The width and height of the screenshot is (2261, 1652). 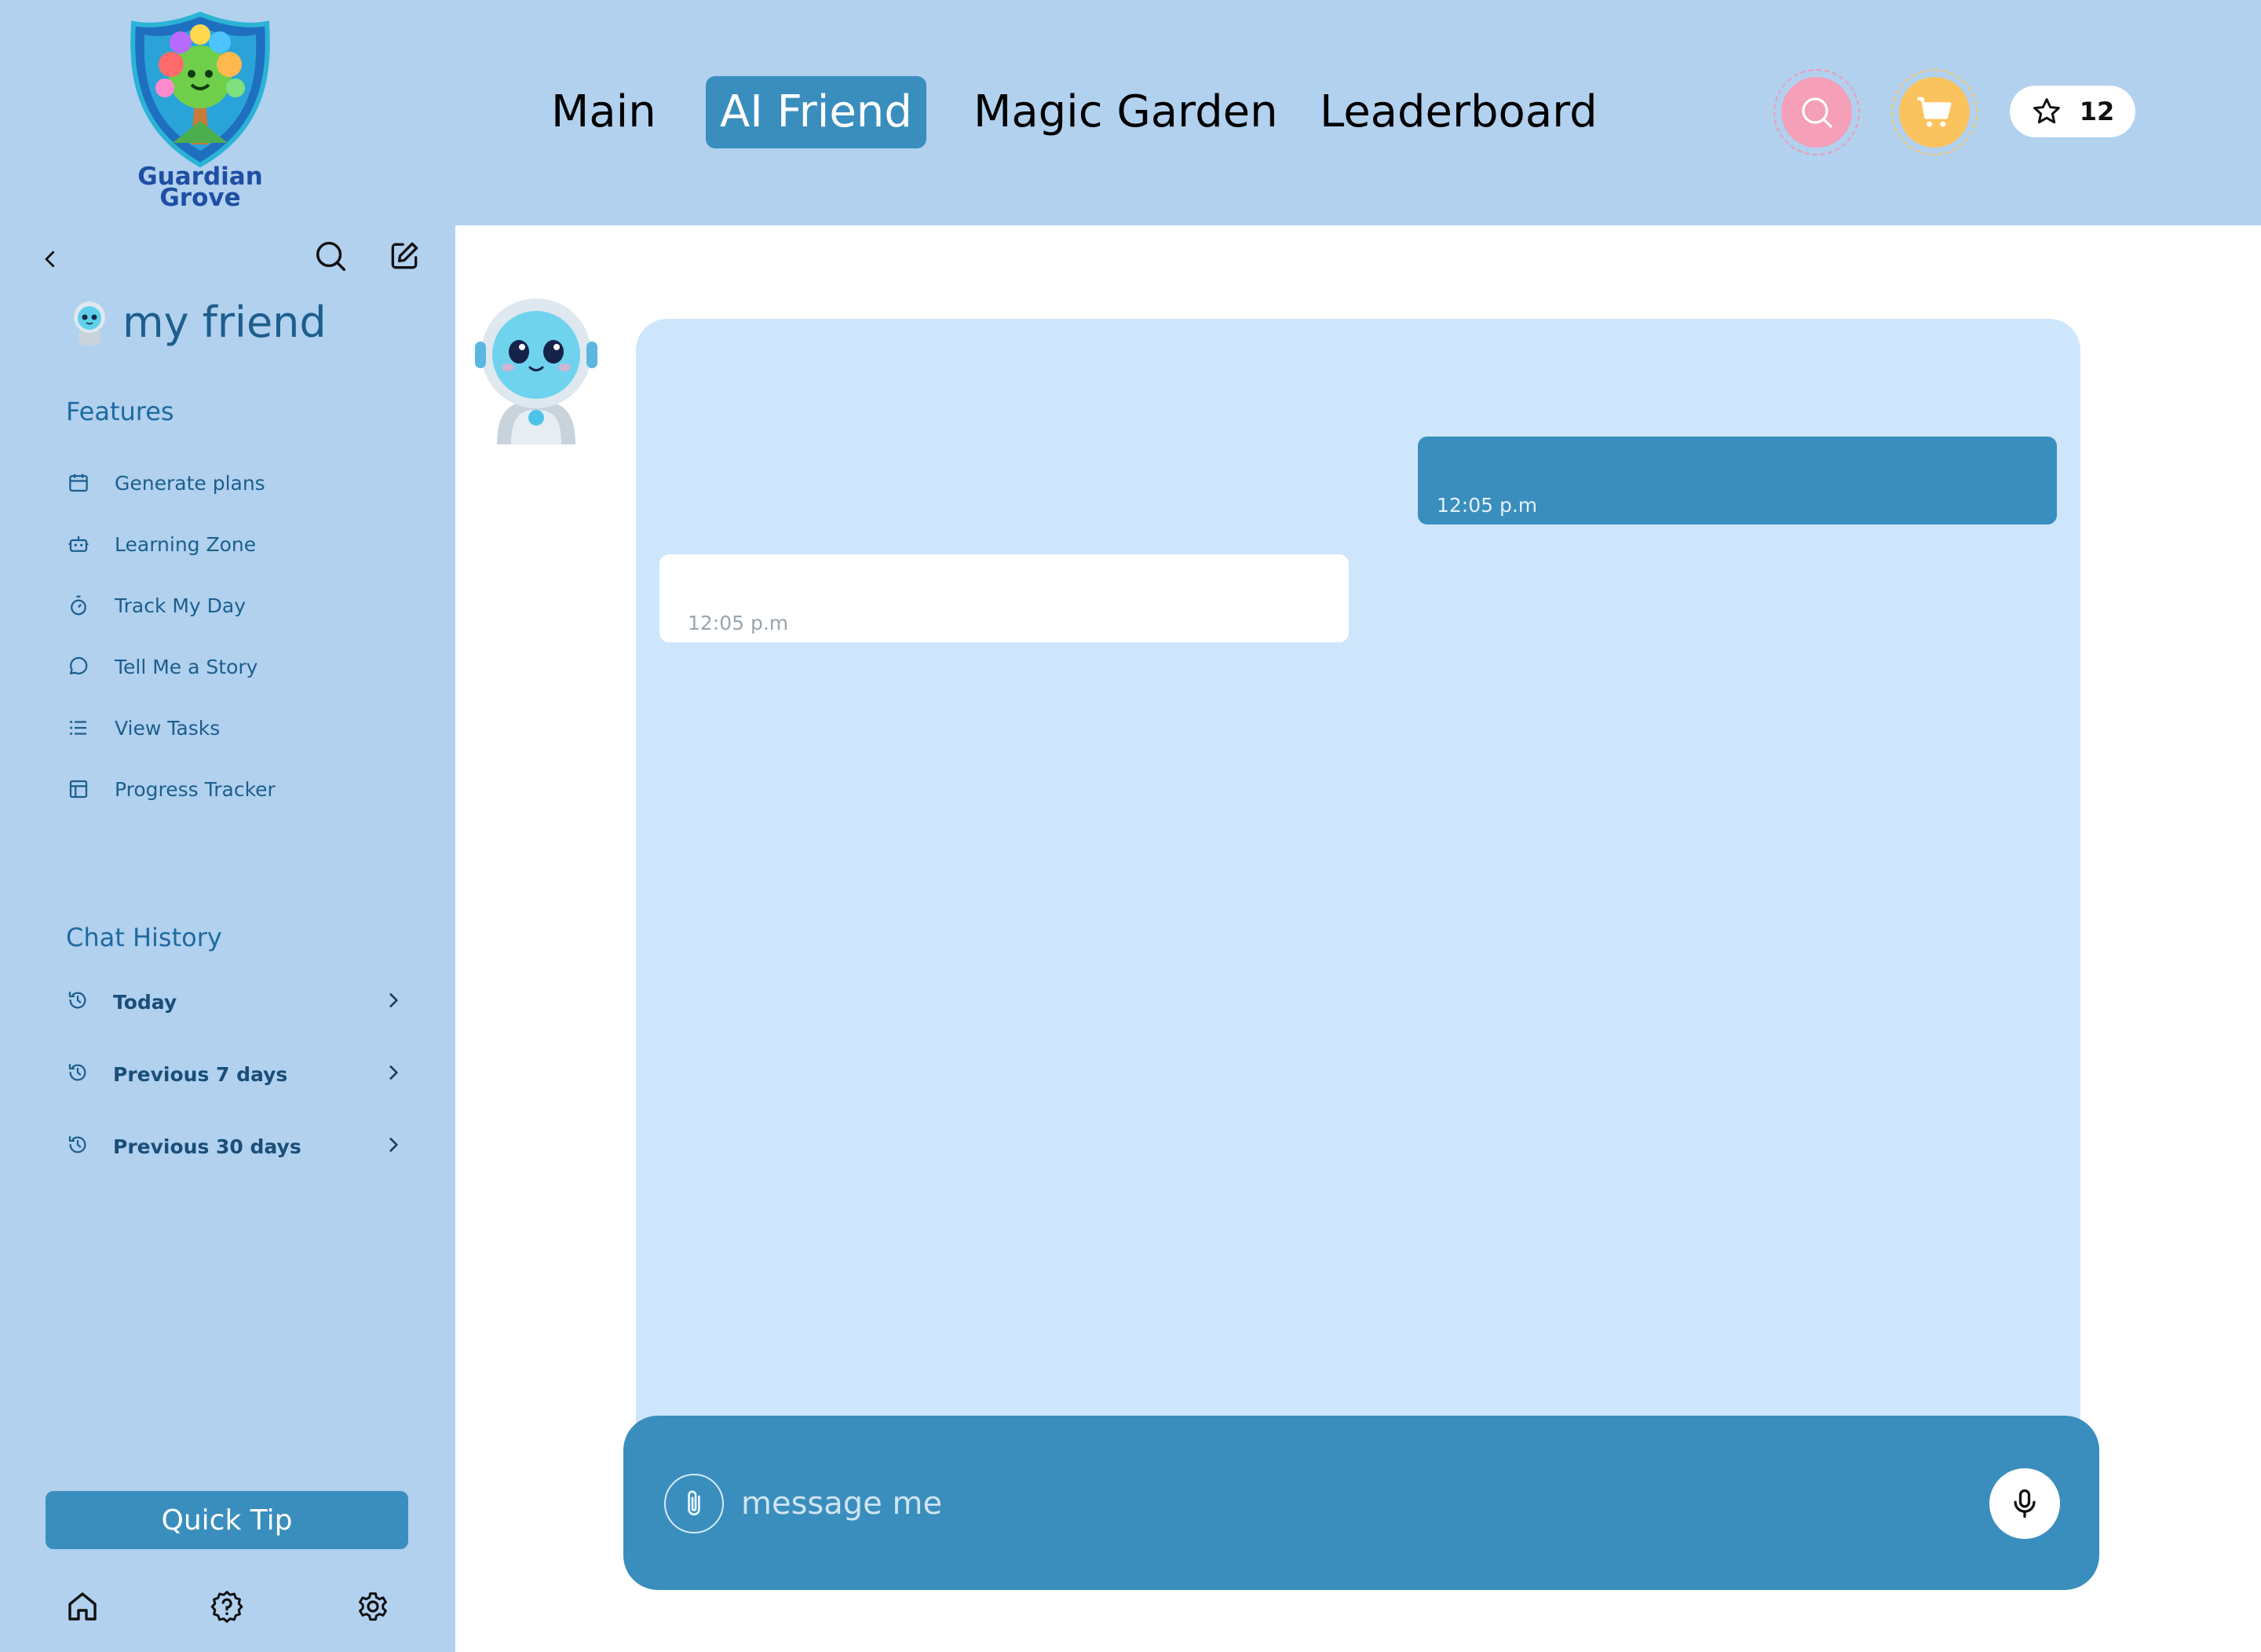 I want to click on list-icon, so click(x=79, y=727).